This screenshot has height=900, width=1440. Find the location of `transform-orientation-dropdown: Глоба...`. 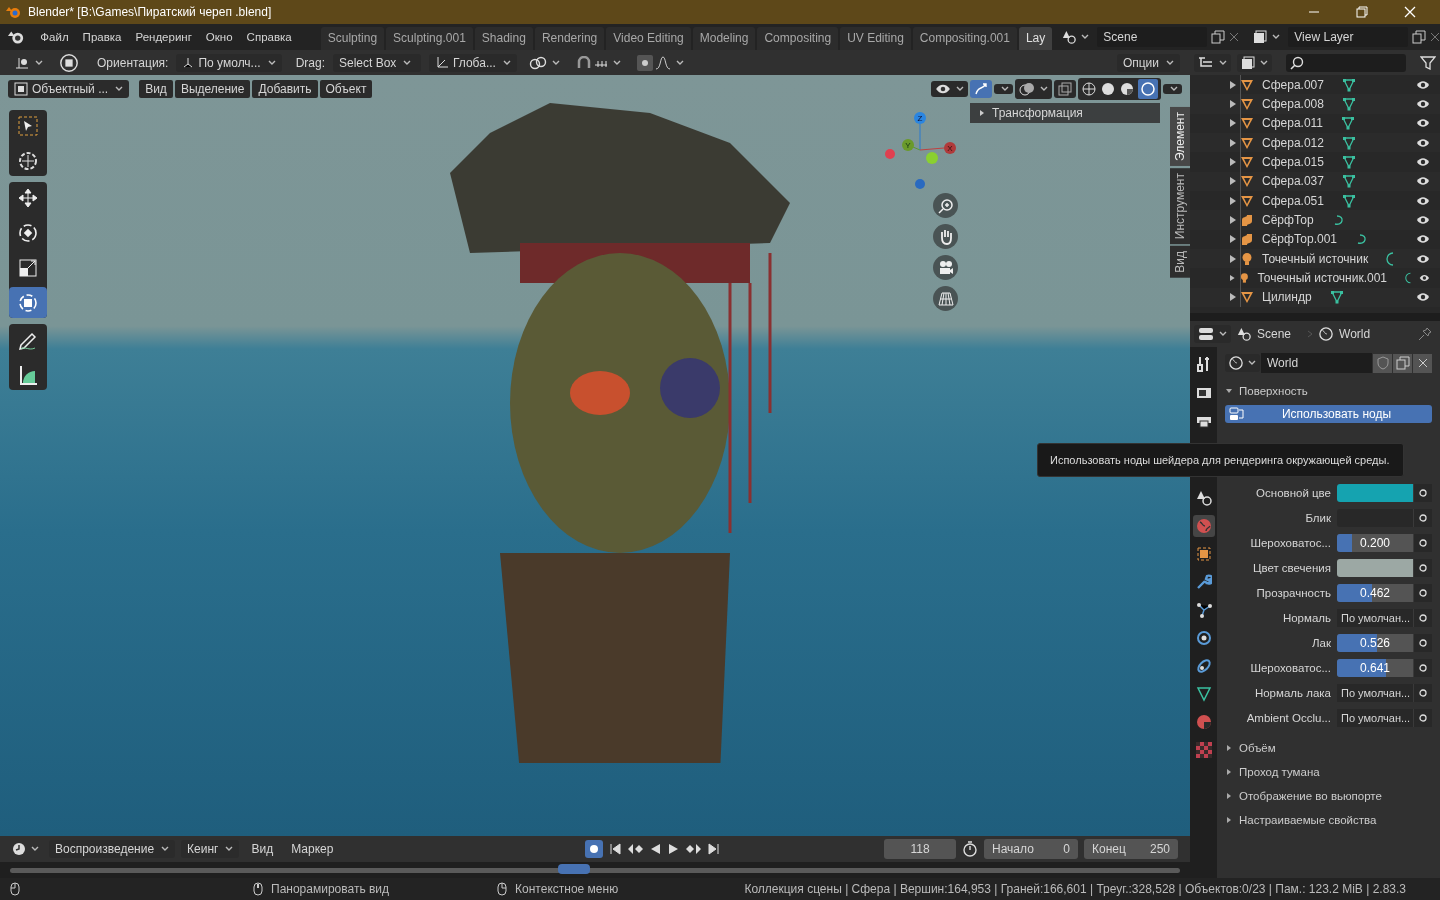

transform-orientation-dropdown: Глоба... is located at coordinates (472, 62).